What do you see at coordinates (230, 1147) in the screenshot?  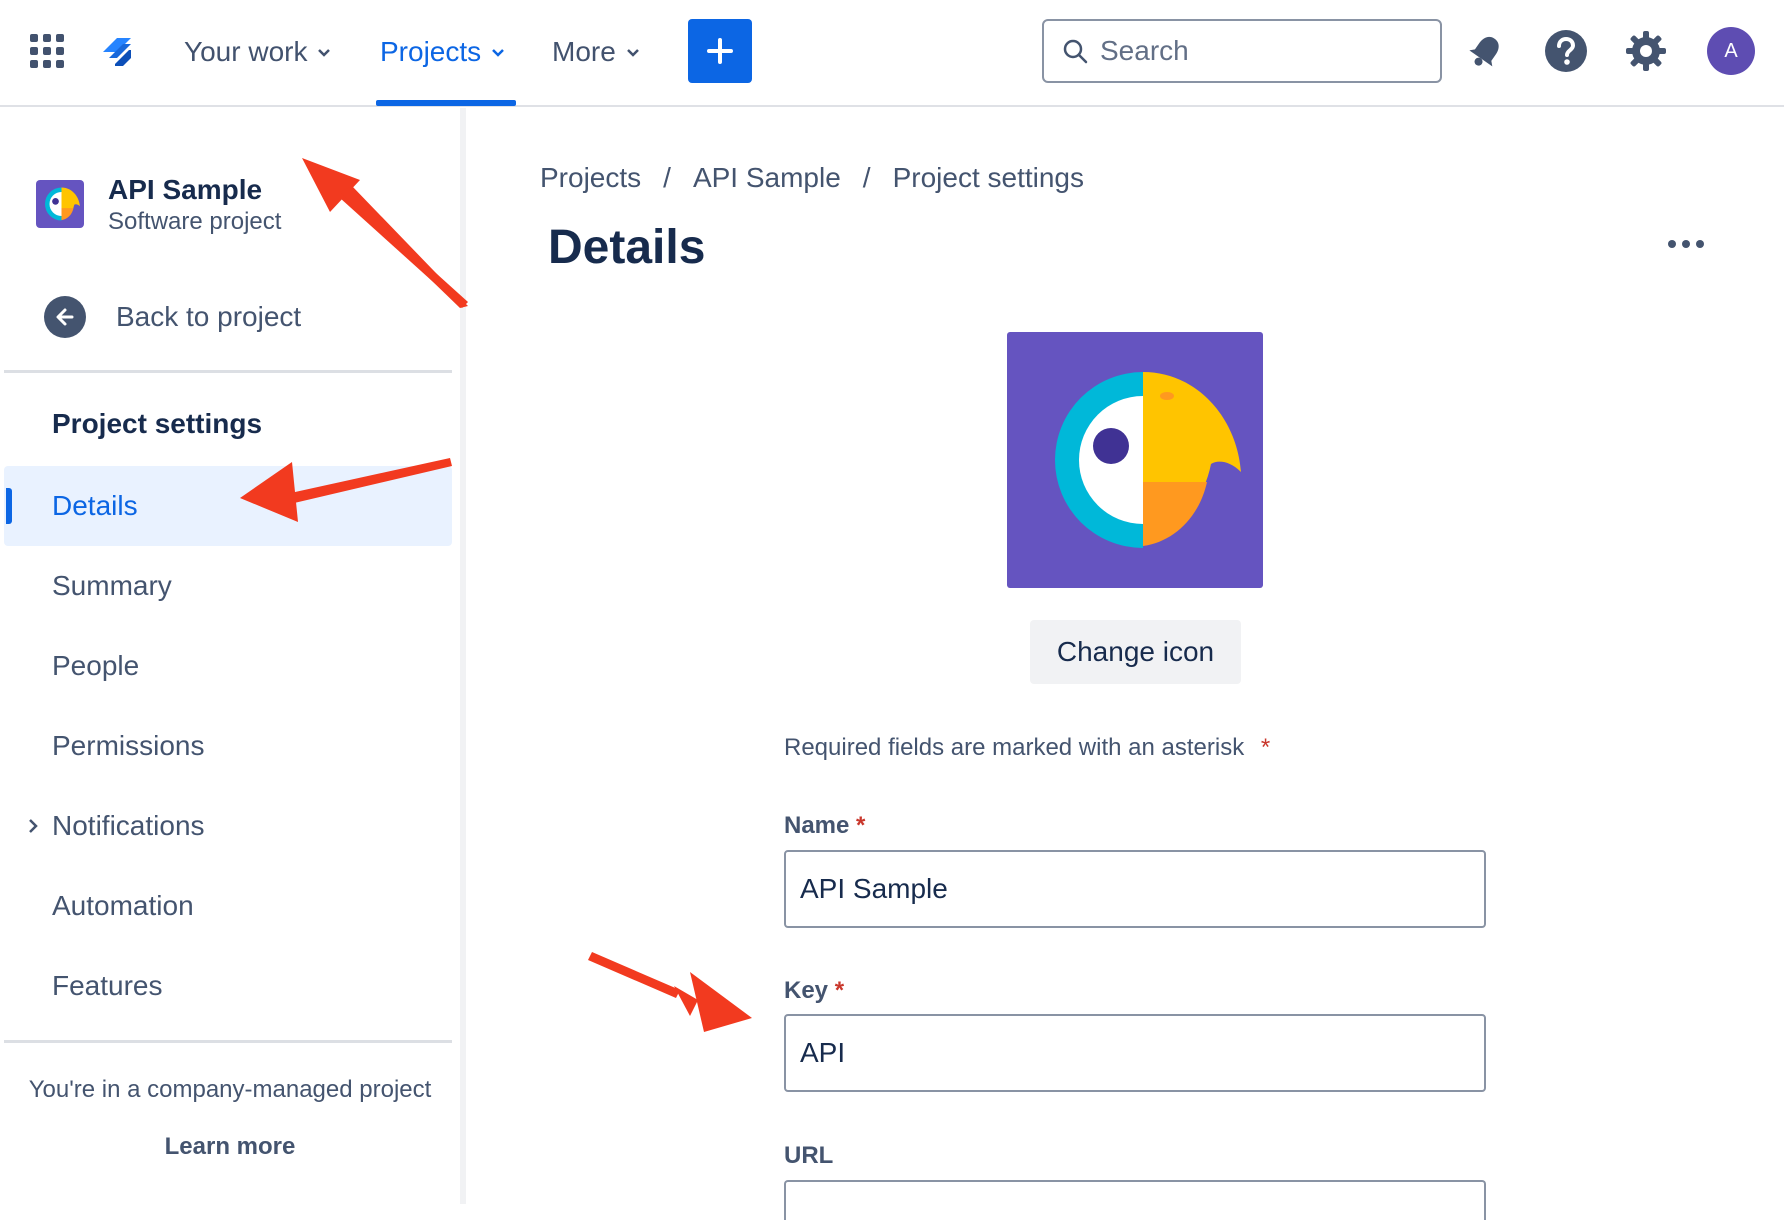 I see `learn-more-link: Learn more` at bounding box center [230, 1147].